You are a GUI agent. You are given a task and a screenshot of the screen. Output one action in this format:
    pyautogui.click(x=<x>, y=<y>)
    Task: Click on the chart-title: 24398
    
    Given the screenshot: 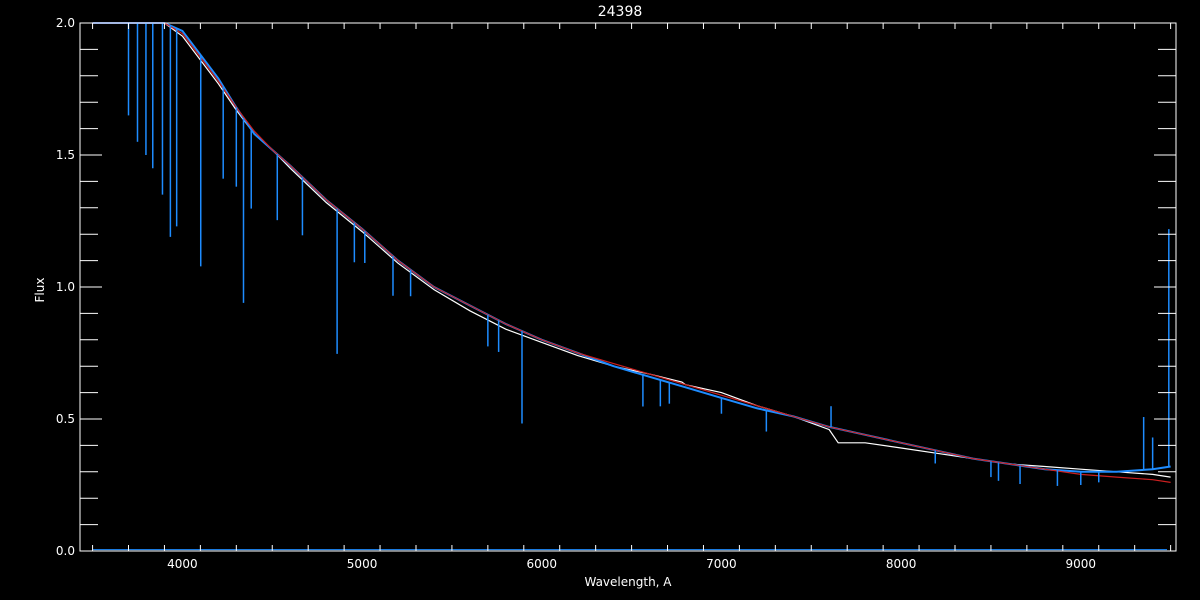 What is the action you would take?
    pyautogui.click(x=620, y=12)
    